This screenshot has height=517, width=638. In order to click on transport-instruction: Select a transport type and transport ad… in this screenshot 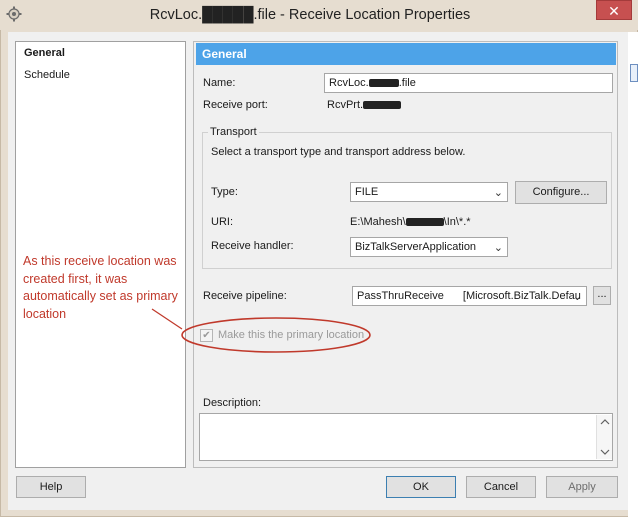, I will do `click(338, 152)`.